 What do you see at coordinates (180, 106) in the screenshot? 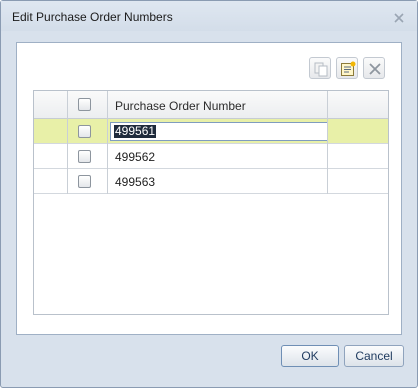
I see `column-header-po-number: Purchase Order Number` at bounding box center [180, 106].